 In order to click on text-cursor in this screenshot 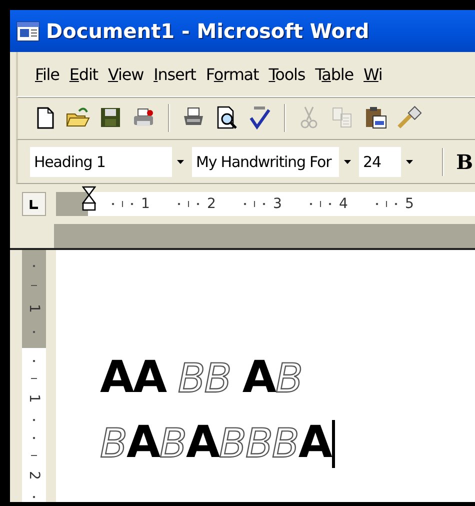, I will do `click(334, 444)`.